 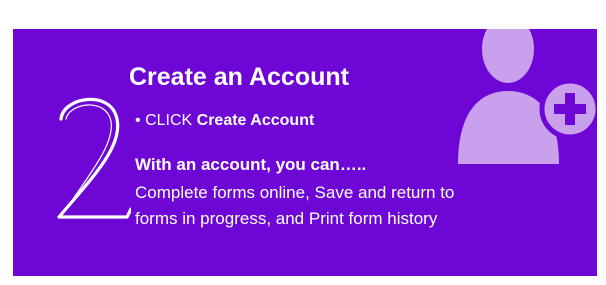 I want to click on step-number-two: 2, so click(x=94, y=158).